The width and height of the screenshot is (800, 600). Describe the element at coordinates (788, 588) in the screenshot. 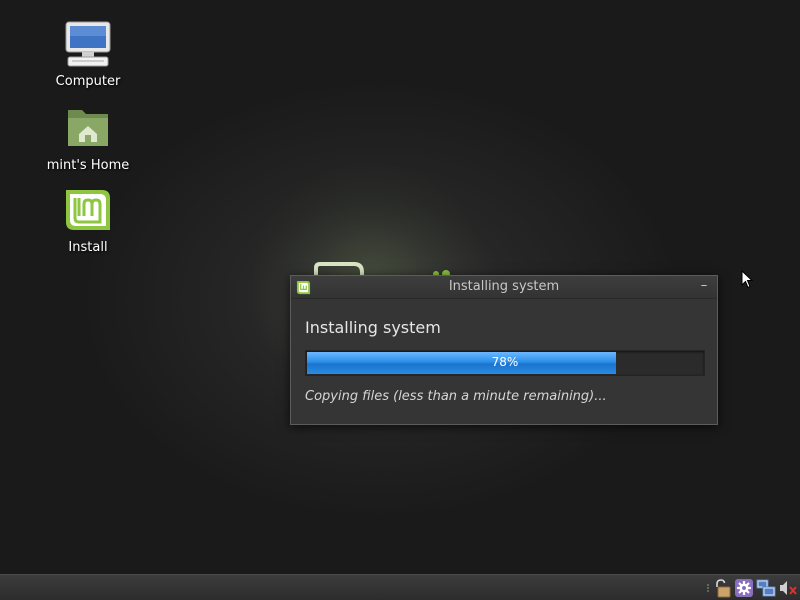

I see `volume-muted-icon` at that location.